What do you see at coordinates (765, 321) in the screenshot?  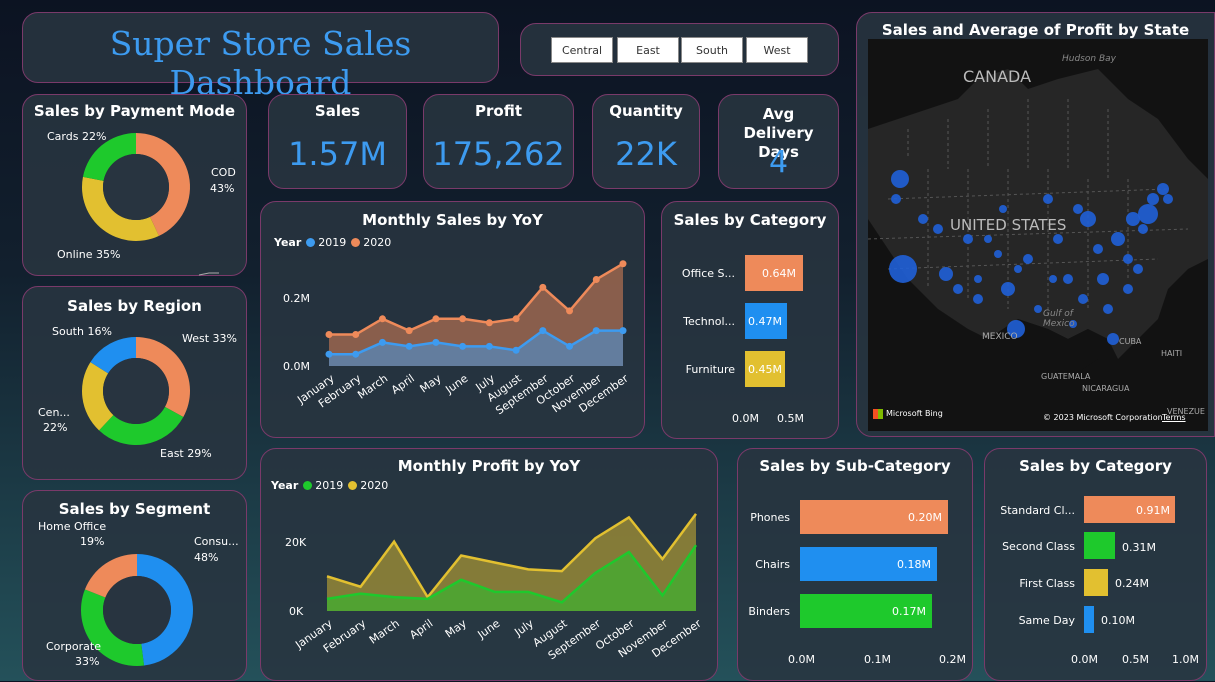 I see `category-value: 0.47M` at bounding box center [765, 321].